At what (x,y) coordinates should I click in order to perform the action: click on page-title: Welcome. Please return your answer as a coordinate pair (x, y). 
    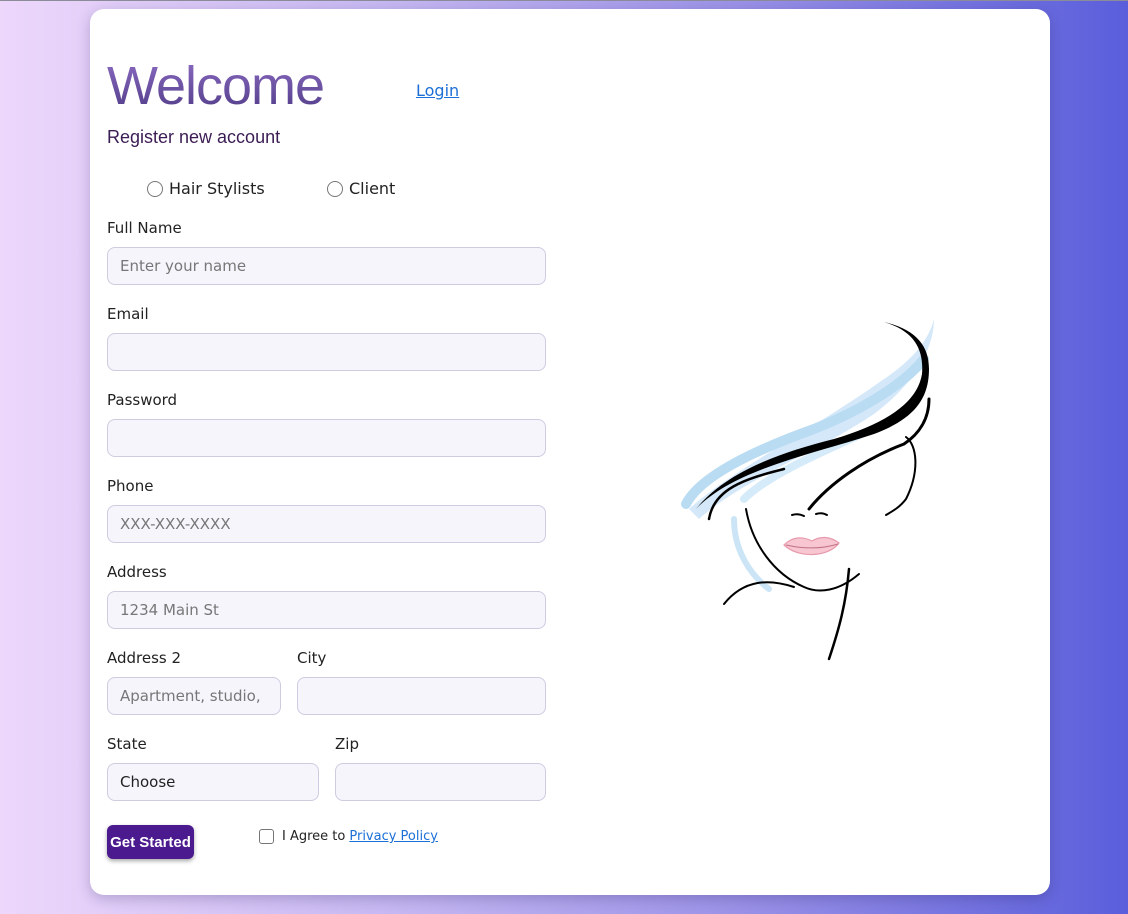
    Looking at the image, I should click on (216, 86).